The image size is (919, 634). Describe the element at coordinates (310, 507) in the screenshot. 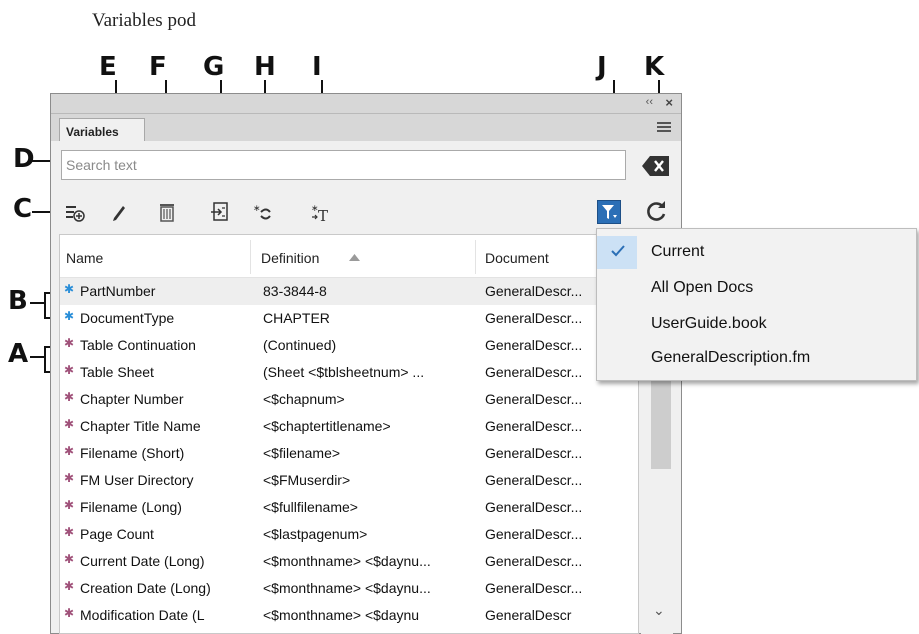

I see `cell-definition: <$fullfilename>` at that location.